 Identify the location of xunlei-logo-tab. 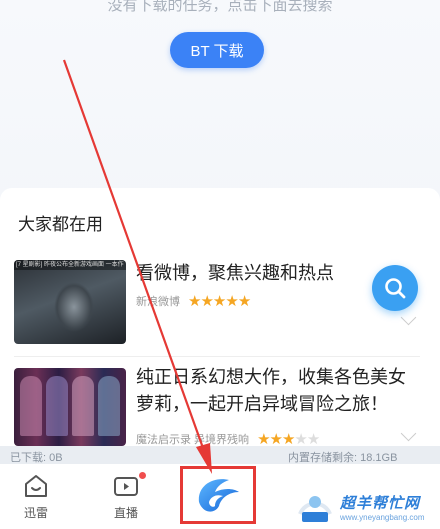
(218, 495).